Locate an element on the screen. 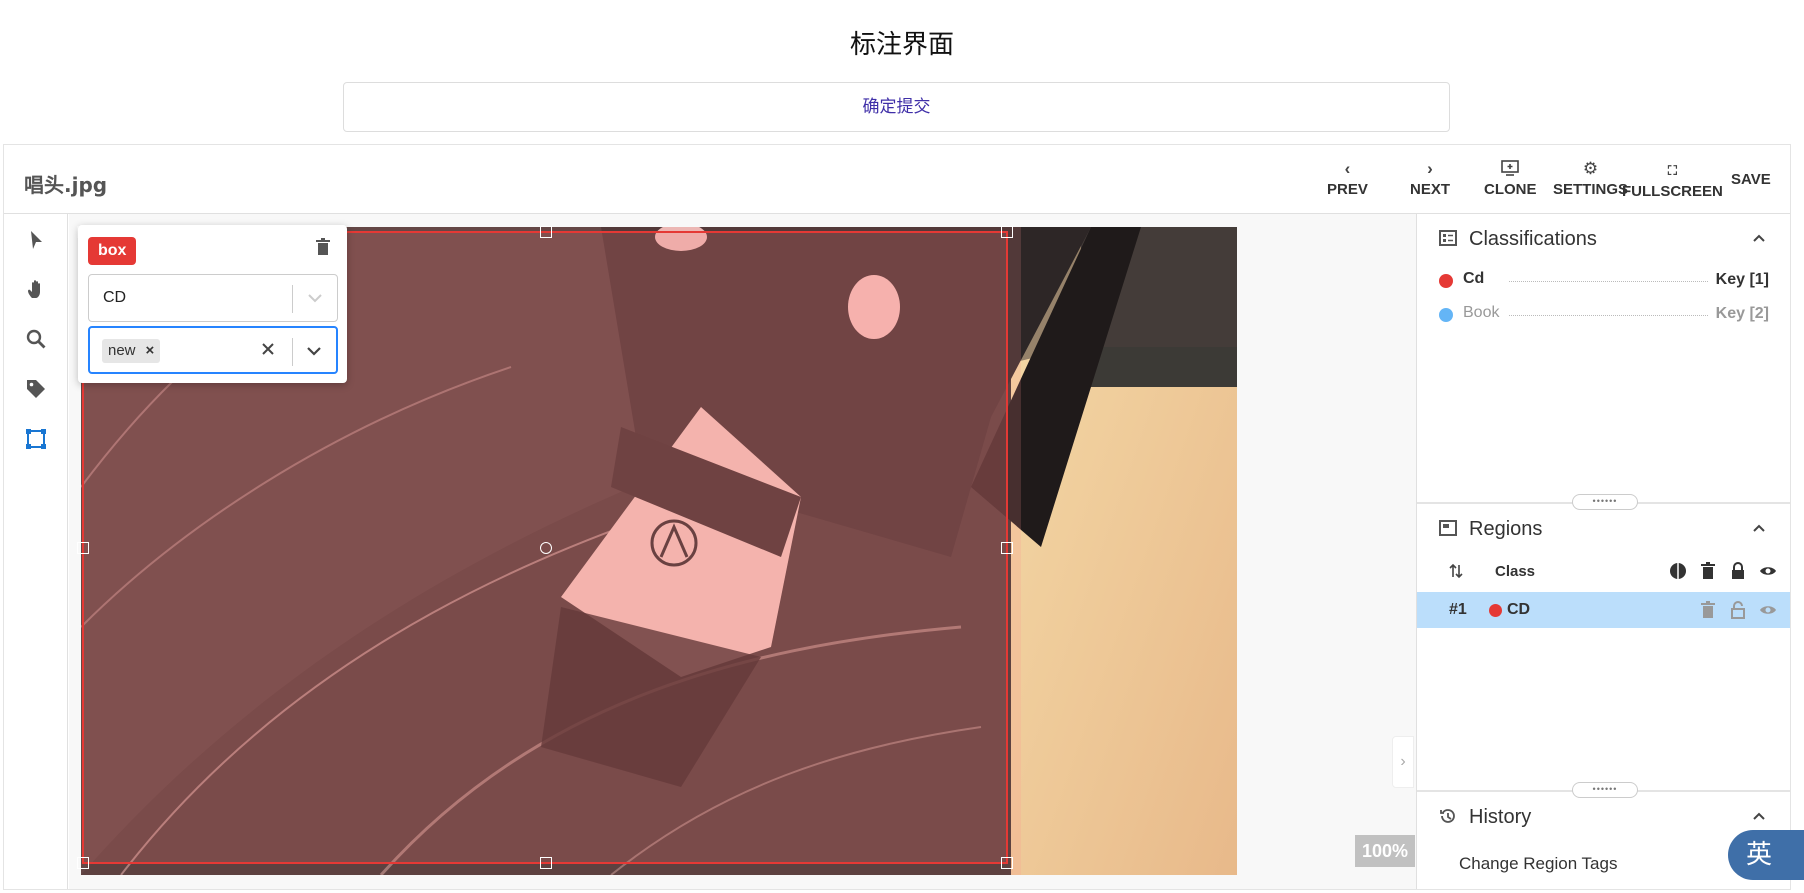 This screenshot has width=1804, height=893. file-name: 唱头.jpg is located at coordinates (66, 185).